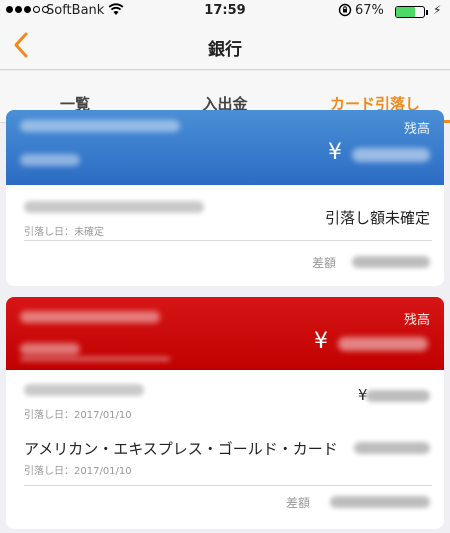  I want to click on battery-icon, so click(411, 12).